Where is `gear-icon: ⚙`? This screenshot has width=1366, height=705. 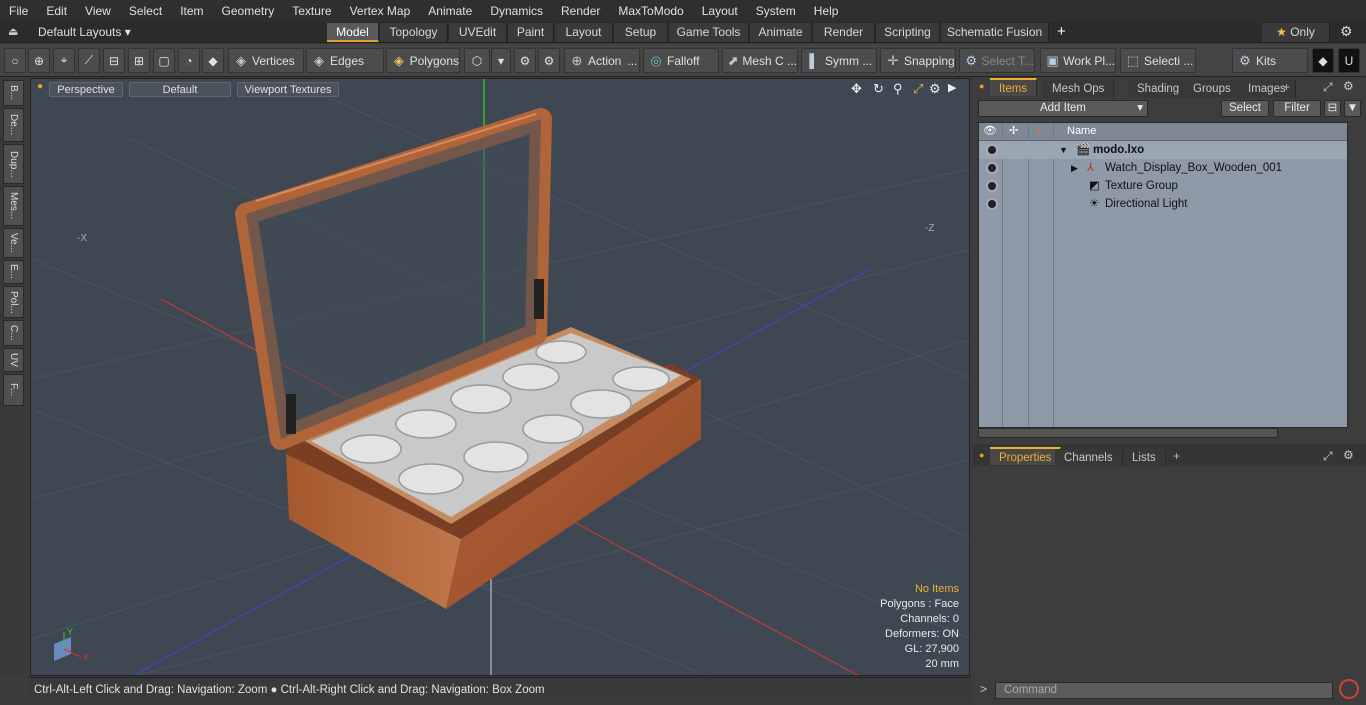
gear-icon: ⚙ is located at coordinates (1346, 31).